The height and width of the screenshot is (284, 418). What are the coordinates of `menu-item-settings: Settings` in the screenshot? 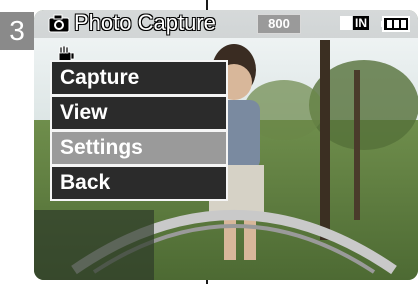 It's located at (139, 148).